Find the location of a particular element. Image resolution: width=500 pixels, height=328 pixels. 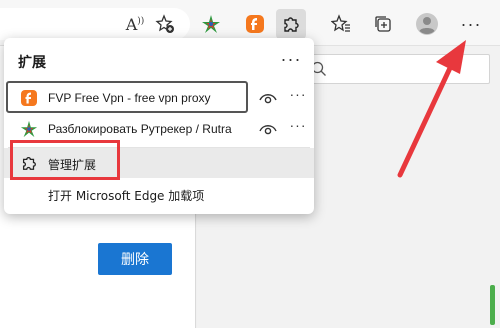

open-addons-item: 打开 Microsoft Edge 加载项 is located at coordinates (159, 194).